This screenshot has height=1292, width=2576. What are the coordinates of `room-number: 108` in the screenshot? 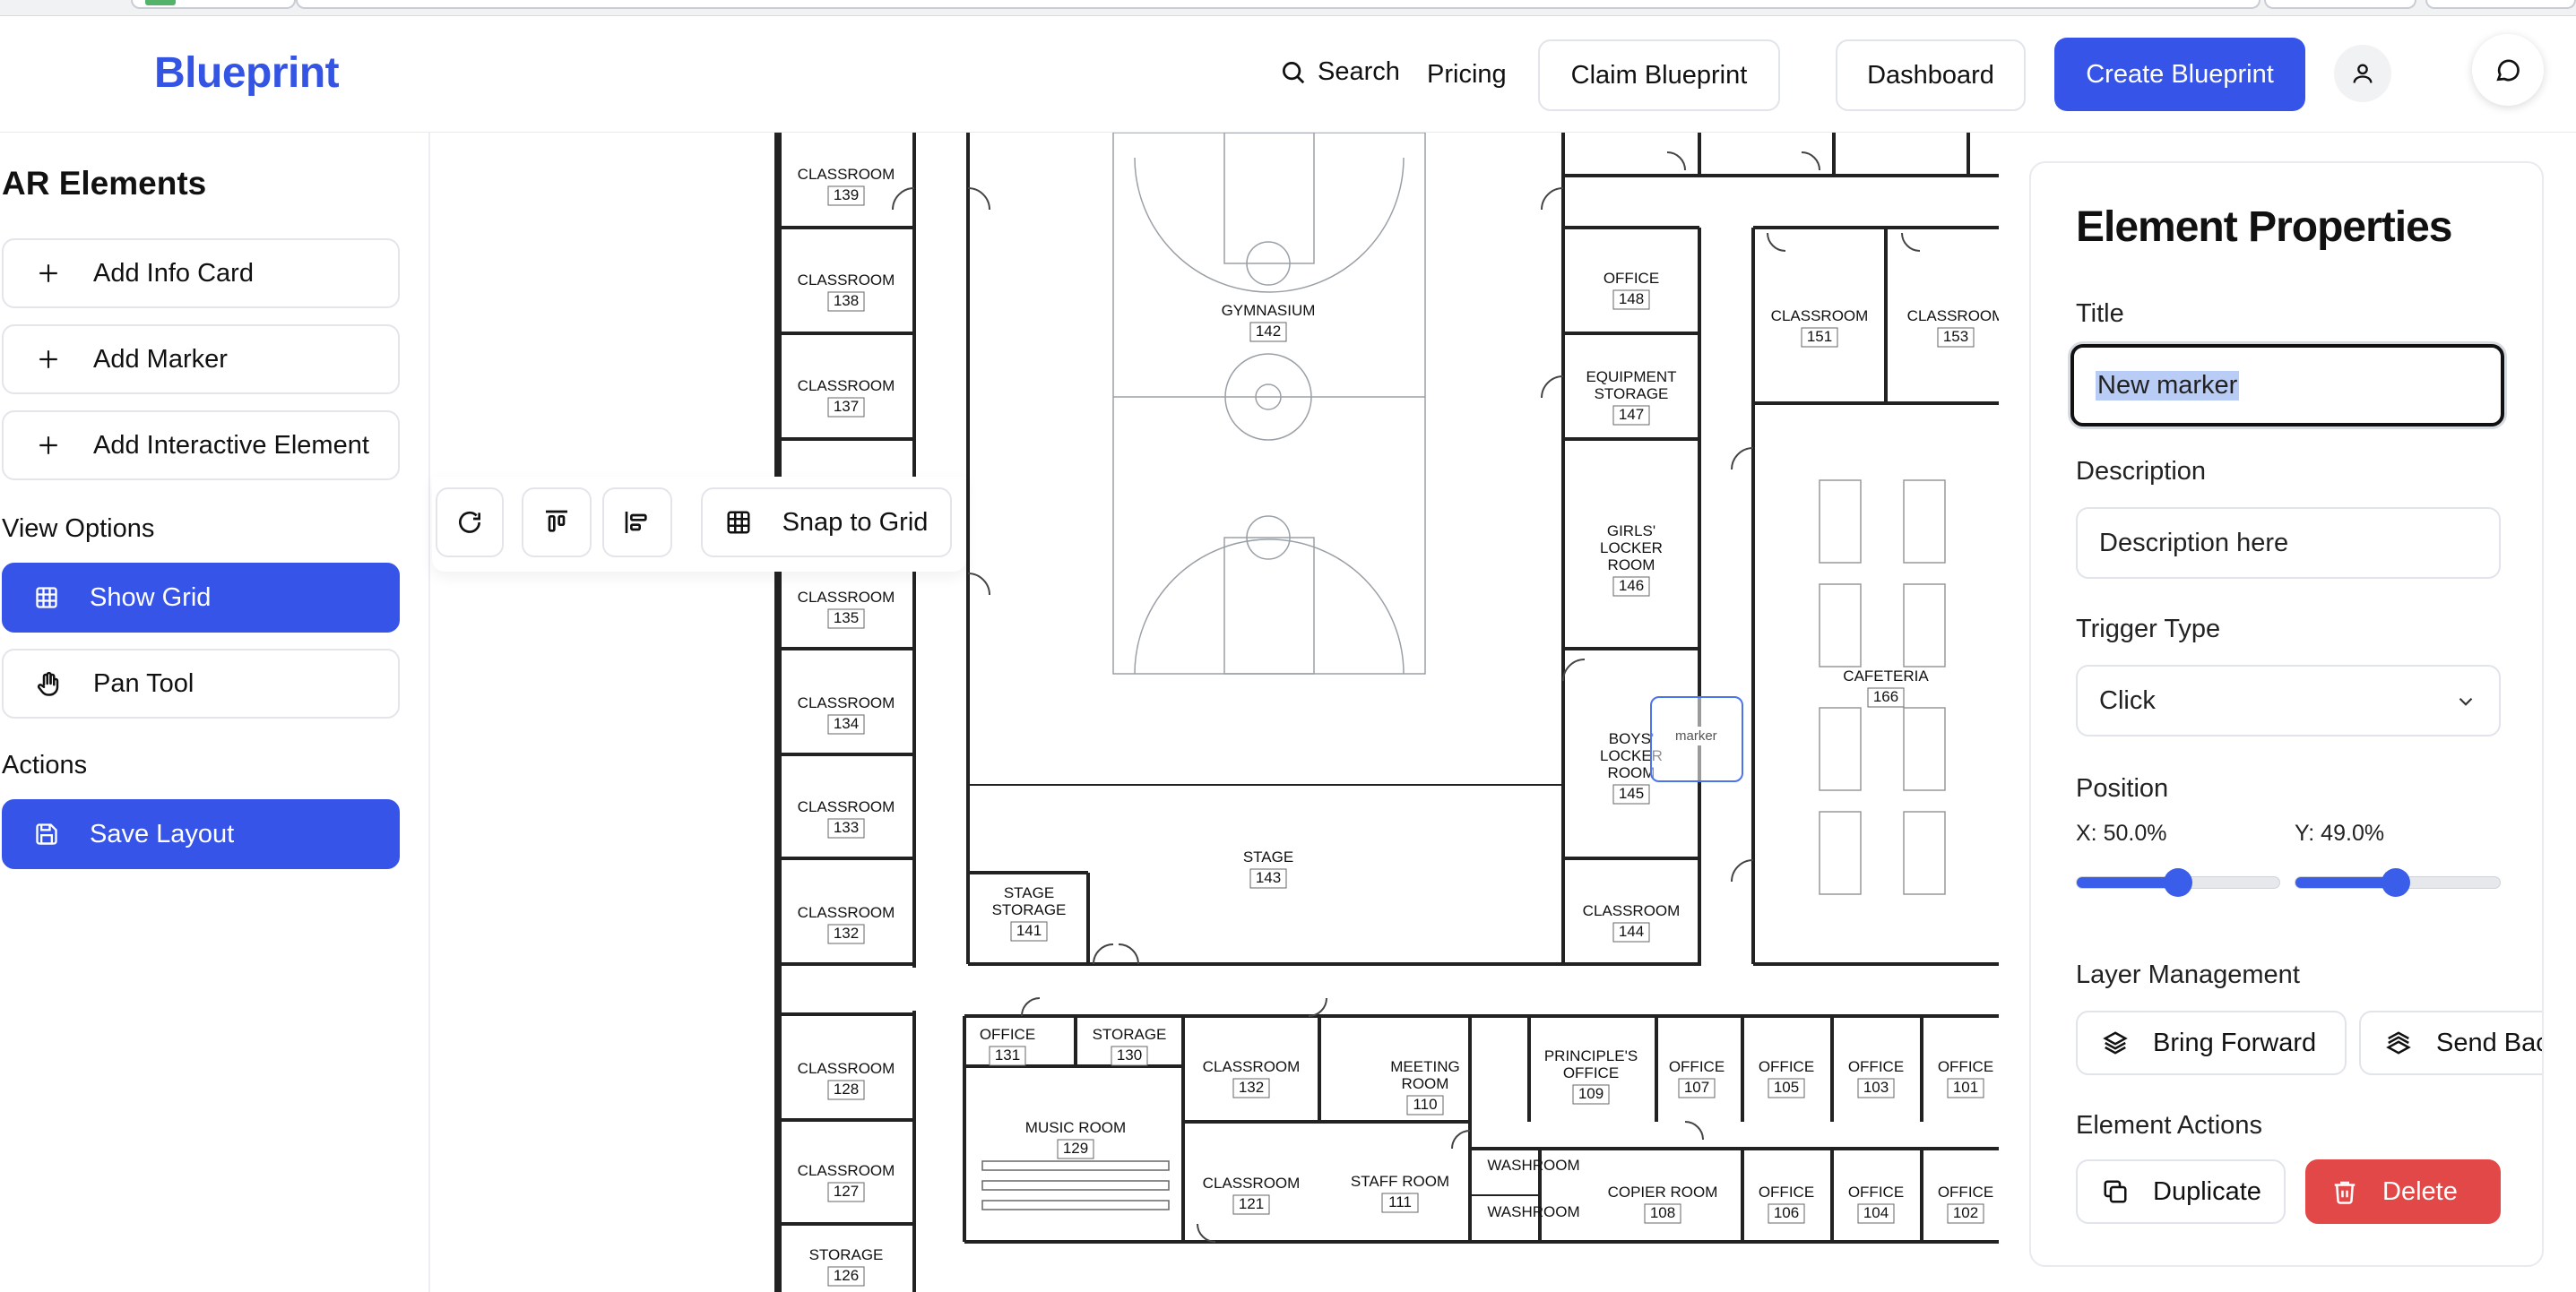 It's located at (1662, 1212).